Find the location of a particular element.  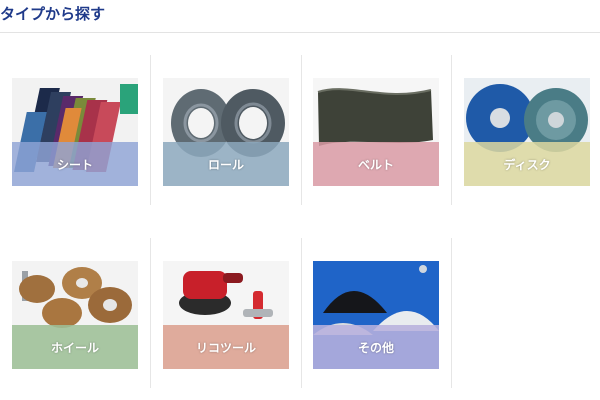

category-label: ロール is located at coordinates (225, 164).